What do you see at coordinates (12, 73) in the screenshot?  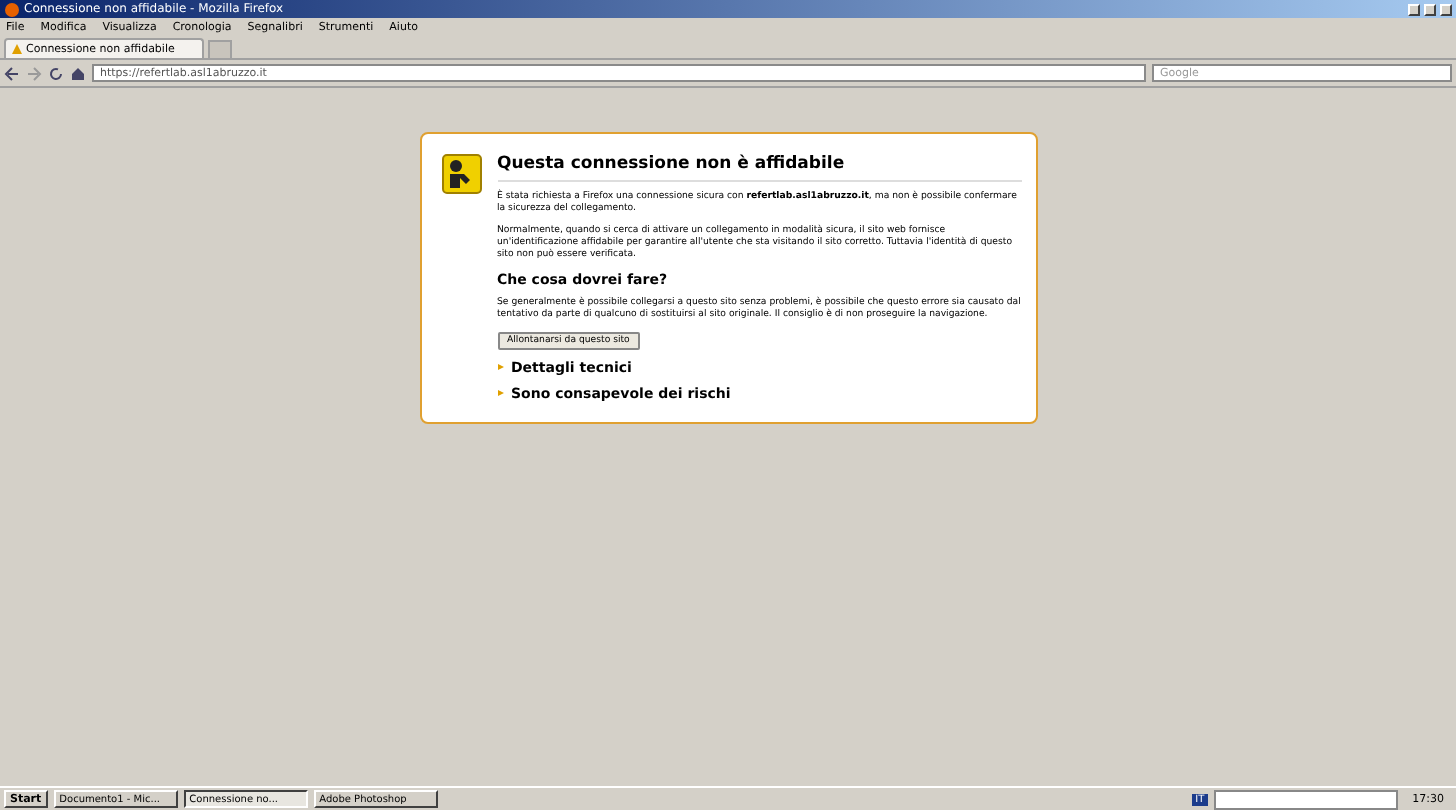 I see `back-icon` at bounding box center [12, 73].